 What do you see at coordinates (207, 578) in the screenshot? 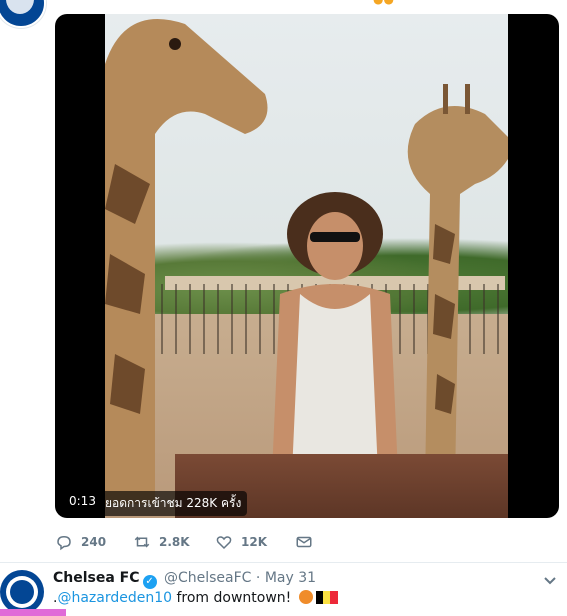
I see `author-handle: @ChelseaFC` at bounding box center [207, 578].